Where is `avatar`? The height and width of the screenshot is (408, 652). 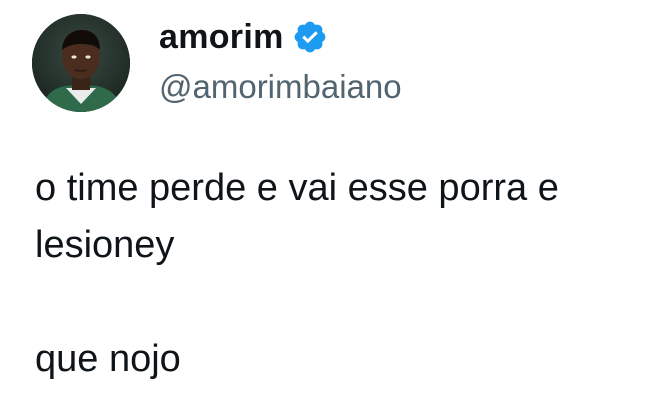
avatar is located at coordinates (81, 63).